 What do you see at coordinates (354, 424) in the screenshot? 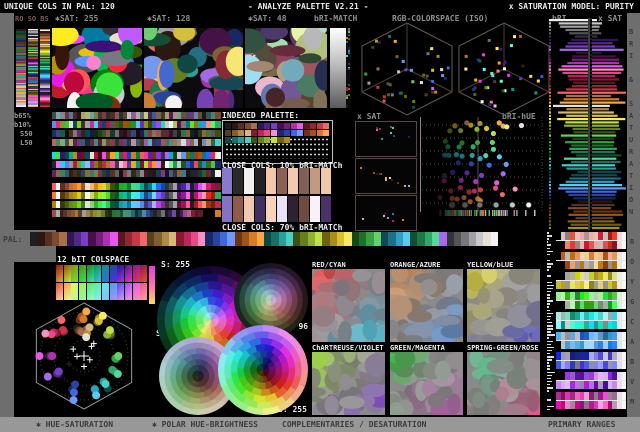
I see `footer-complementaries: COMPLEMENTARIES / DESATURATION` at bounding box center [354, 424].